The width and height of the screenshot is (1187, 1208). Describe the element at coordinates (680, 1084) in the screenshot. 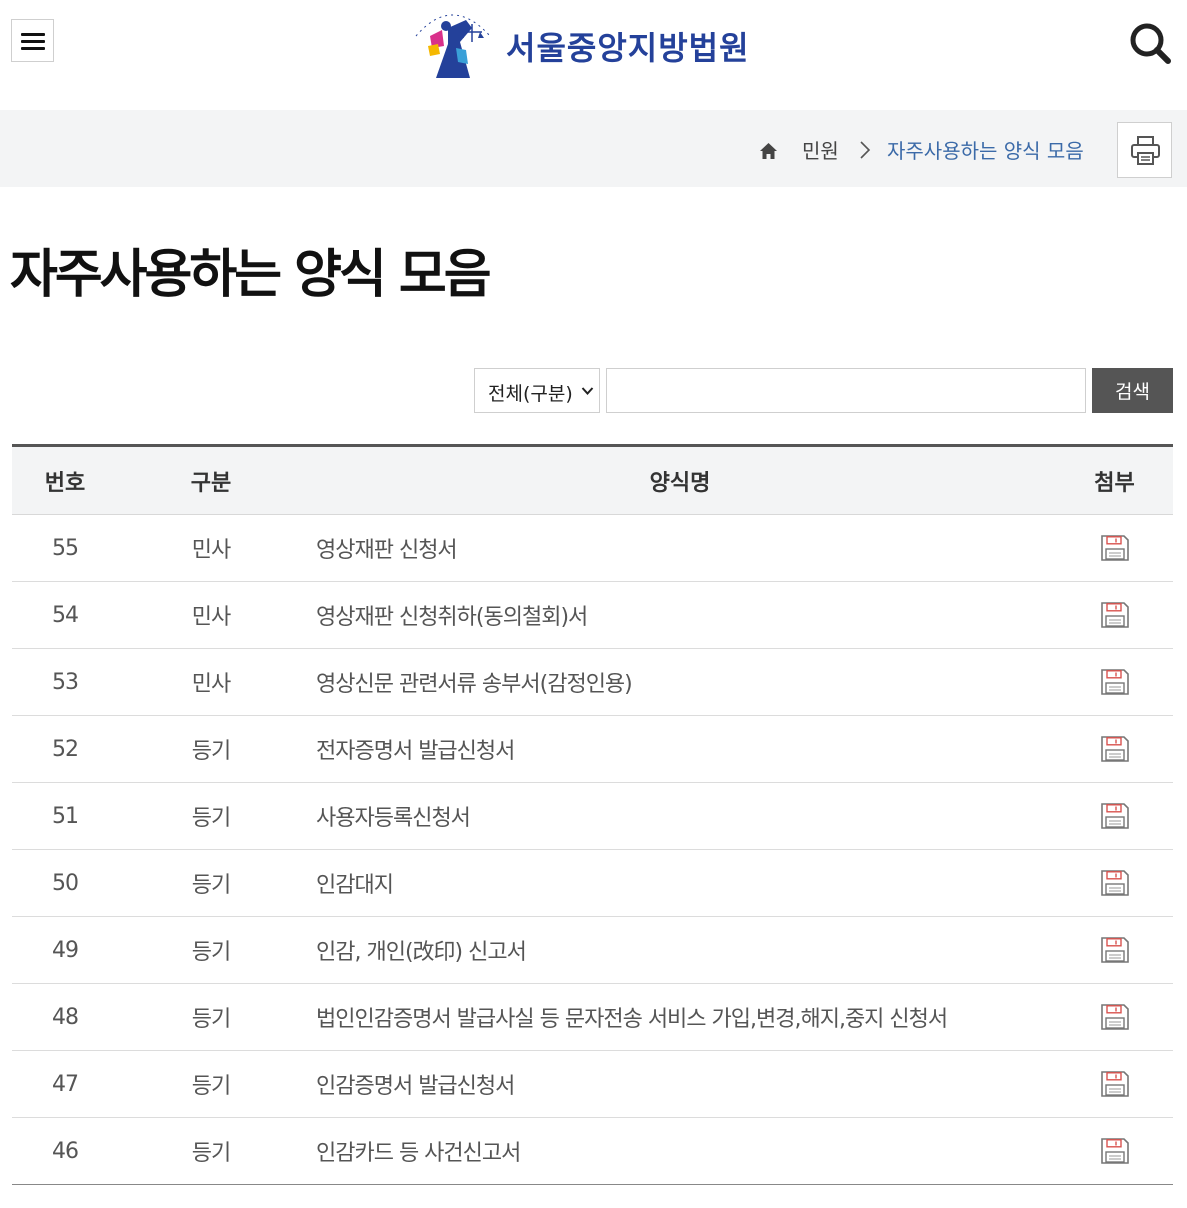

I see `row-form-name-link: 인감증명서 발급신청서` at that location.